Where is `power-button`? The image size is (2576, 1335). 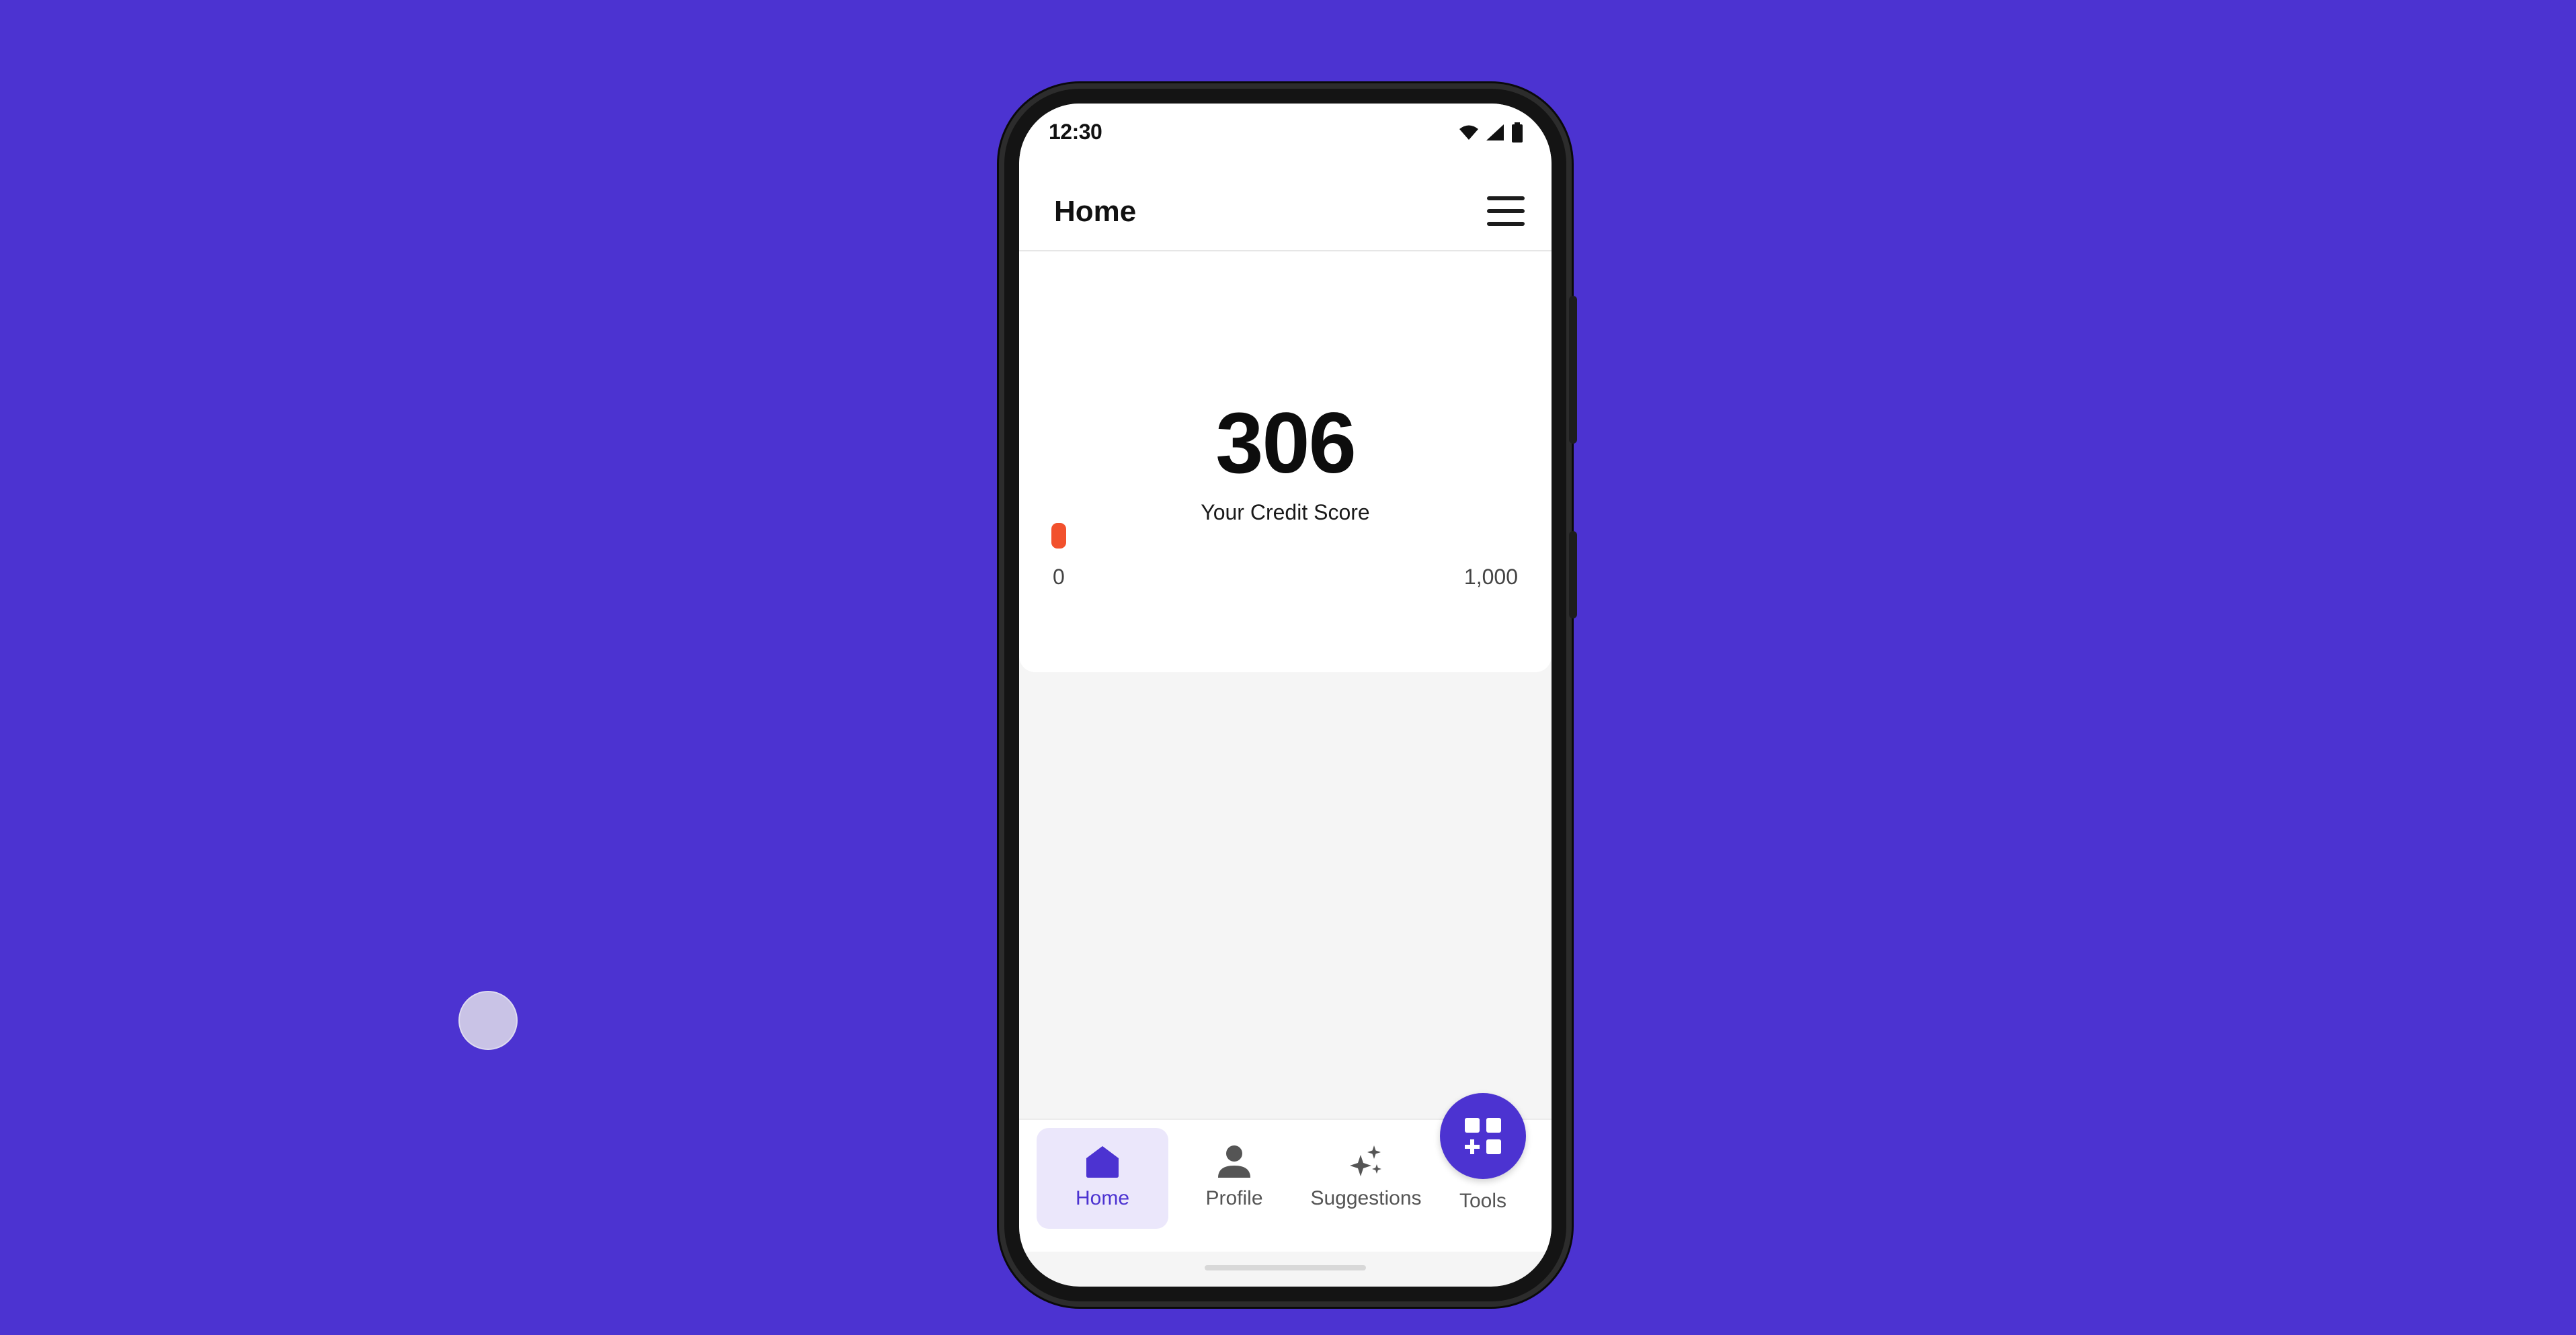
power-button is located at coordinates (1573, 370).